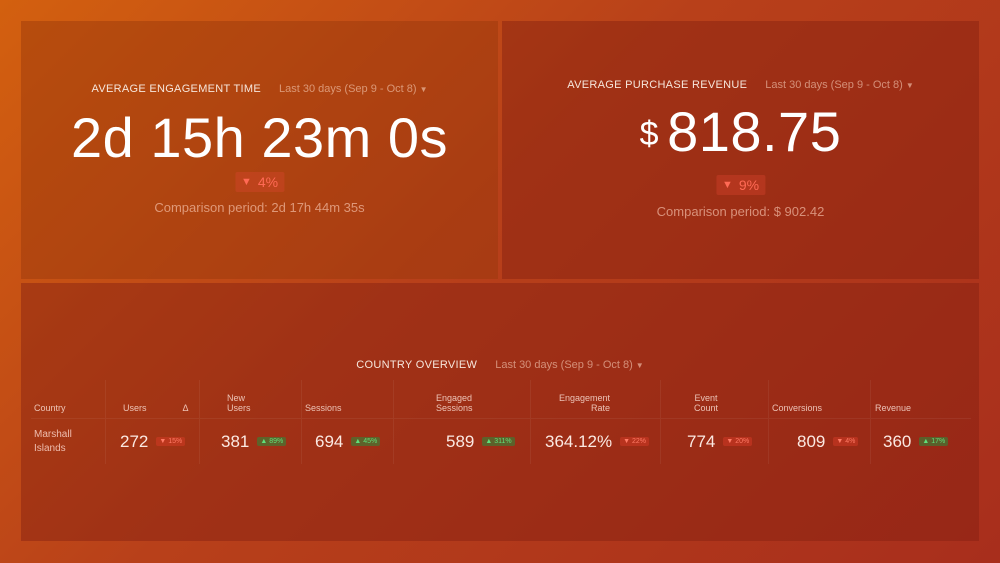 This screenshot has width=1000, height=563. I want to click on header-country: Country, so click(68, 399).